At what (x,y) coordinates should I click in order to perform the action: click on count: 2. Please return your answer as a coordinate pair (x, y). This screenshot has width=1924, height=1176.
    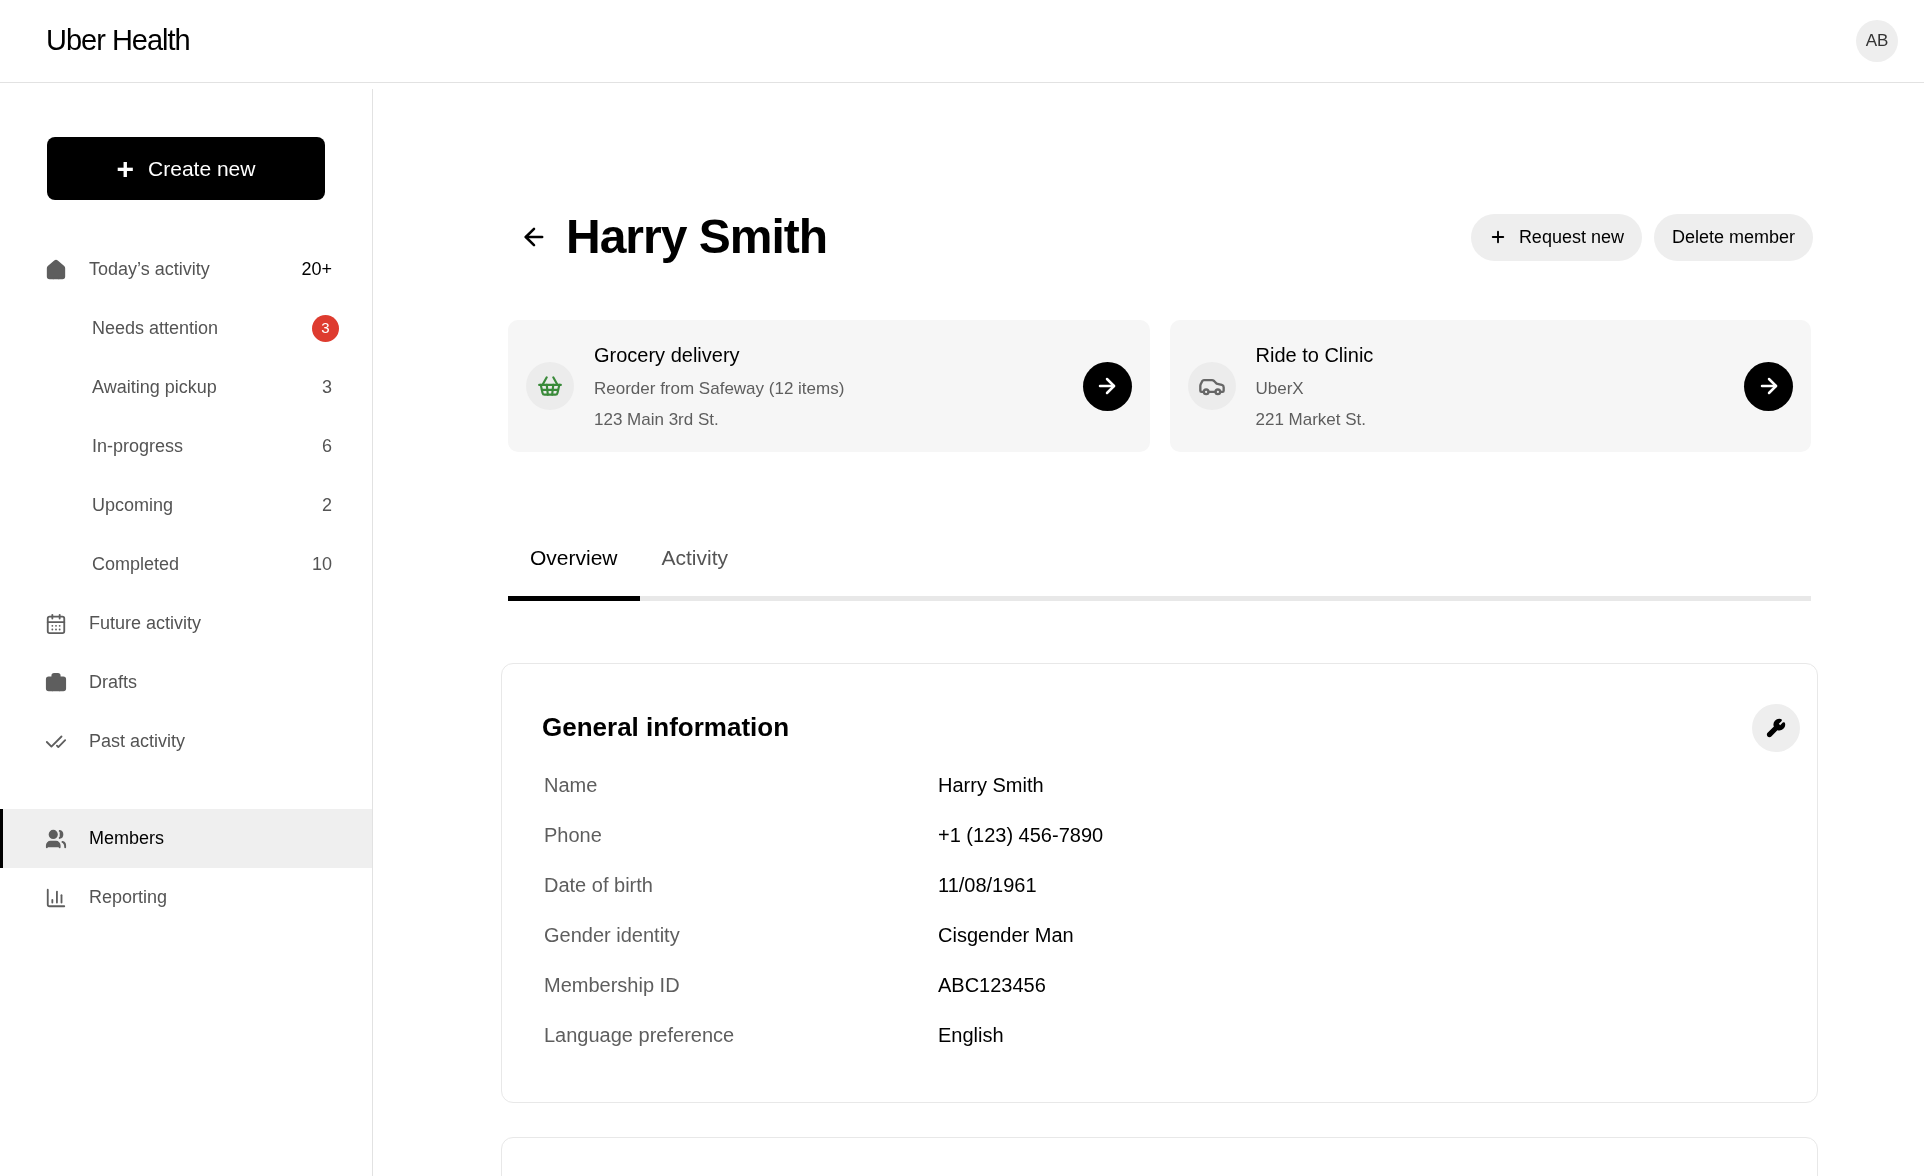
    Looking at the image, I should click on (327, 505).